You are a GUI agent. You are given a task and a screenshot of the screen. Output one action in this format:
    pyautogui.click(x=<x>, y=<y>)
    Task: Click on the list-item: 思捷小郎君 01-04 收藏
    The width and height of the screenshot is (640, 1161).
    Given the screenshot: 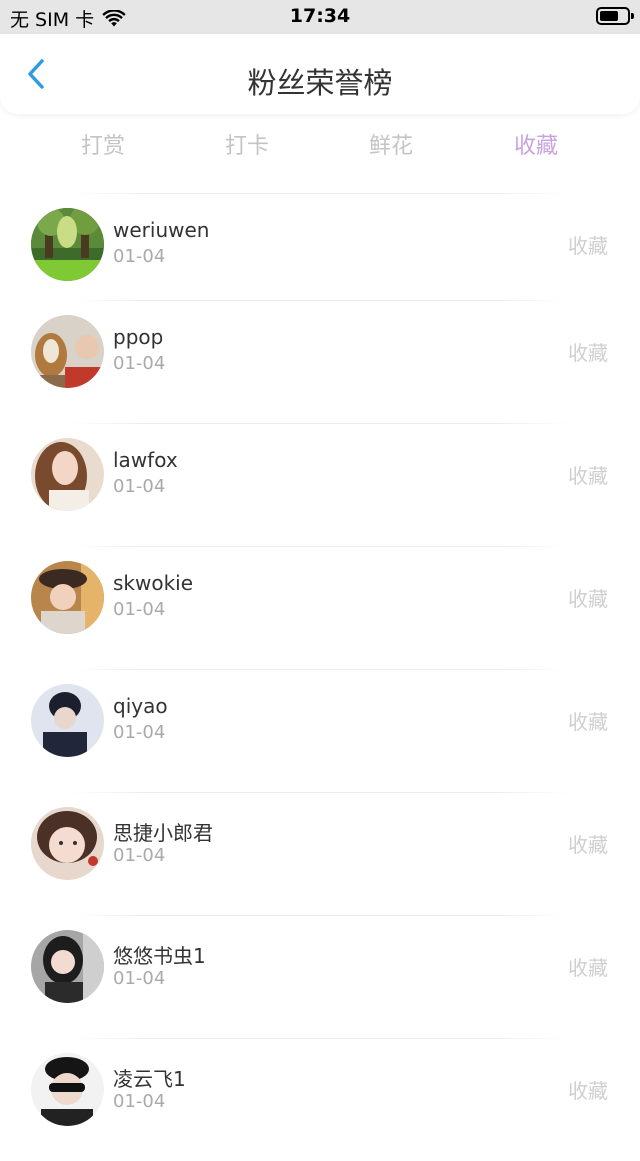 What is the action you would take?
    pyautogui.click(x=320, y=853)
    